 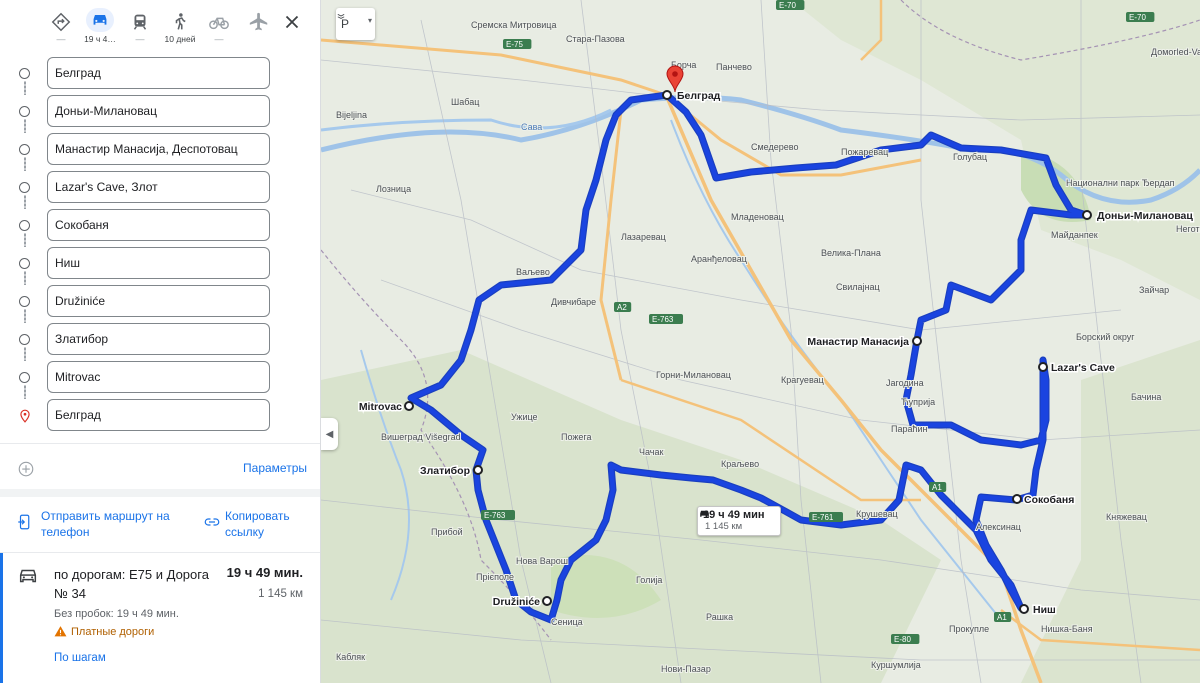 What do you see at coordinates (516, 602) in the screenshot?
I see `stop-label: Družiniće` at bounding box center [516, 602].